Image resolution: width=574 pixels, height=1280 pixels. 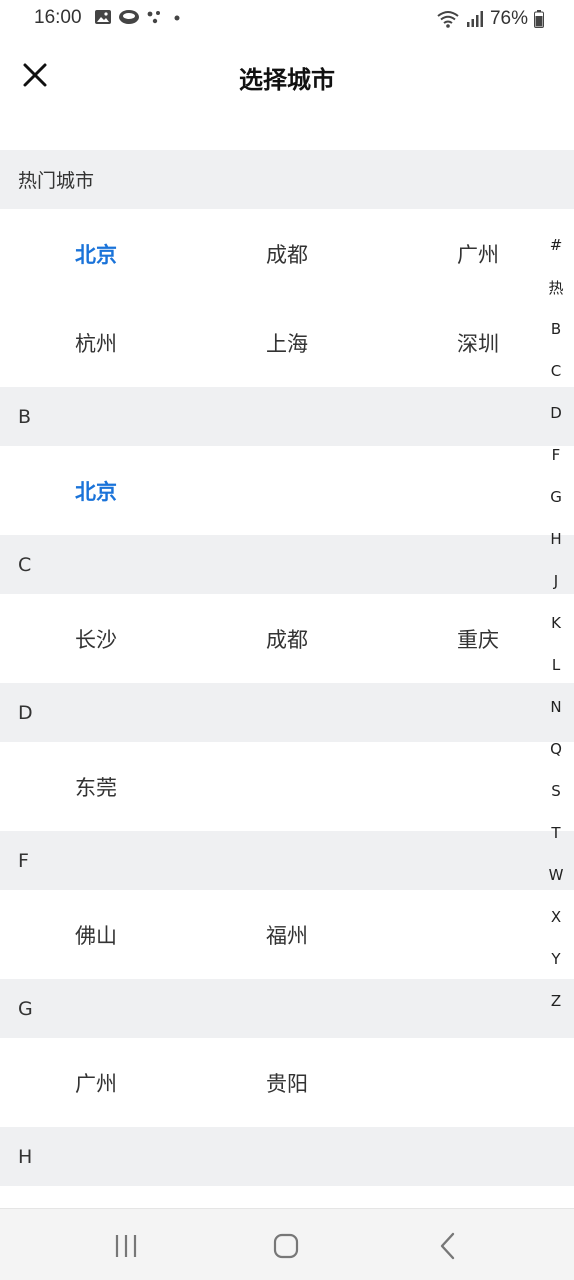 What do you see at coordinates (556, 245) in the screenshot?
I see `index-letter: #` at bounding box center [556, 245].